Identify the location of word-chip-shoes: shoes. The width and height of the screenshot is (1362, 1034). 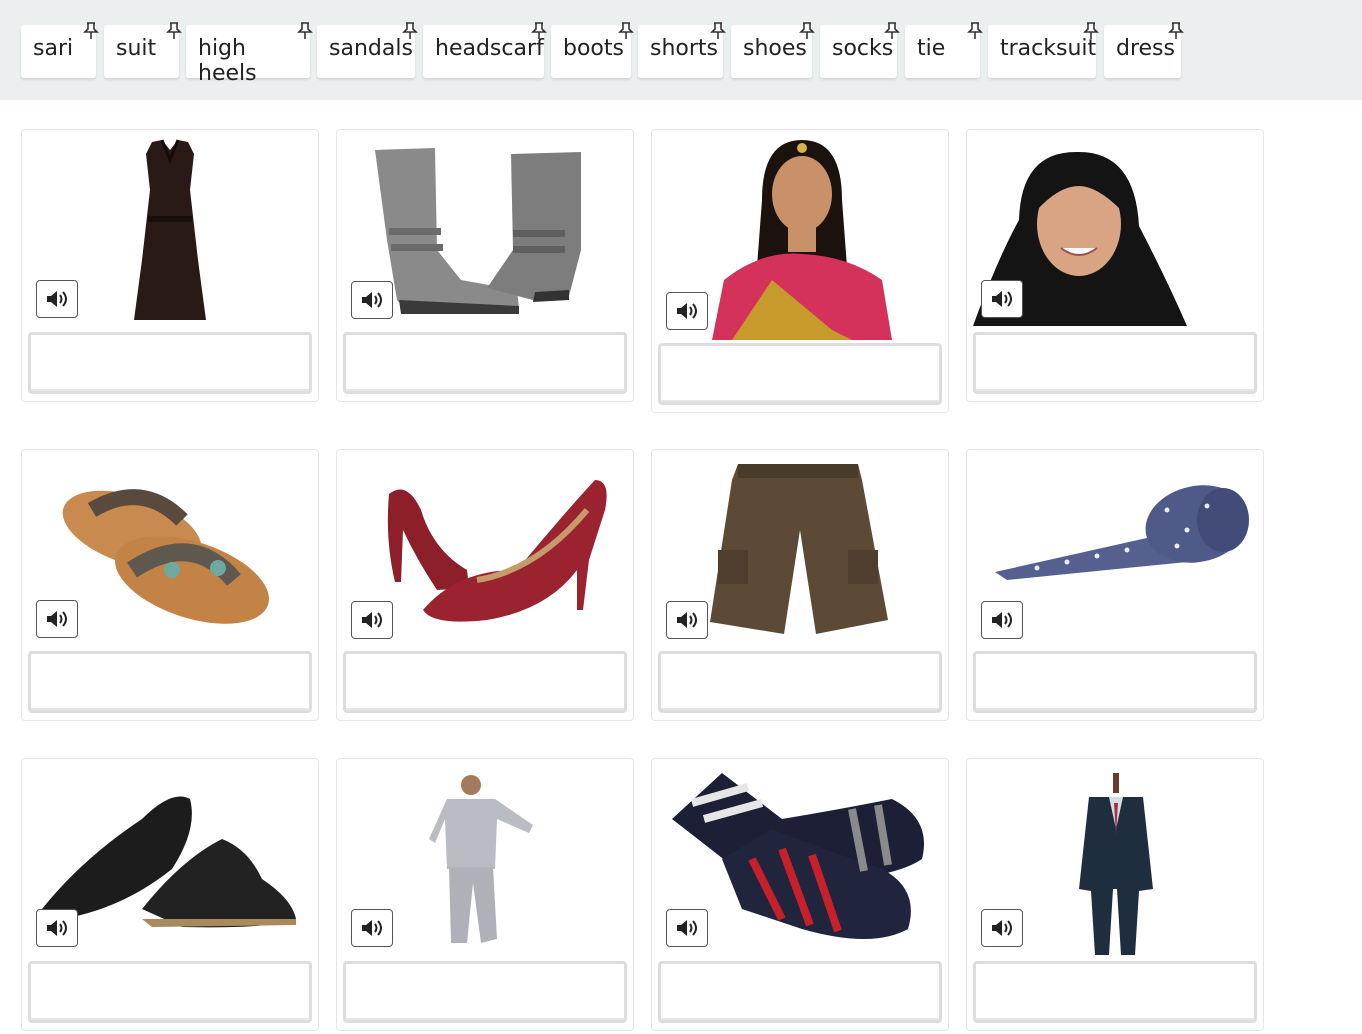
(773, 50).